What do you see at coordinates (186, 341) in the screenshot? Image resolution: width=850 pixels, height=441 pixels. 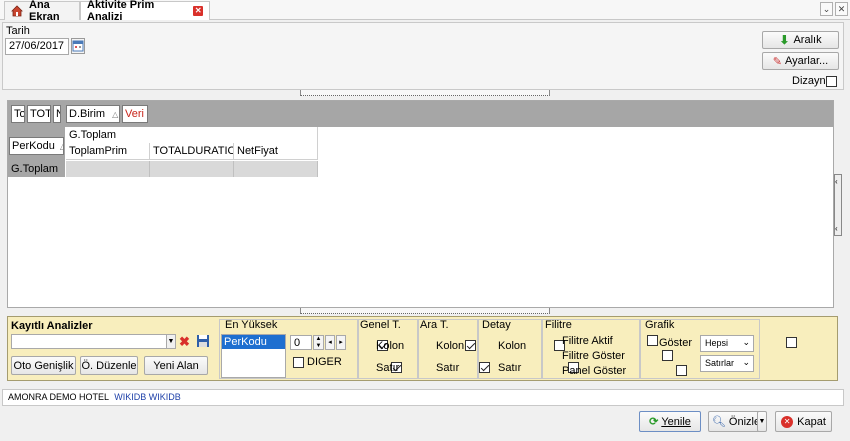 I see `delete-icon: ✖` at bounding box center [186, 341].